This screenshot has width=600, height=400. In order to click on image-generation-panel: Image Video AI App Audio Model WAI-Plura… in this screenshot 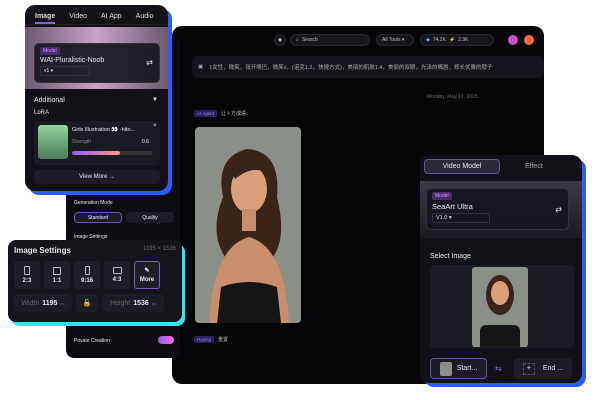, I will do `click(96, 98)`.